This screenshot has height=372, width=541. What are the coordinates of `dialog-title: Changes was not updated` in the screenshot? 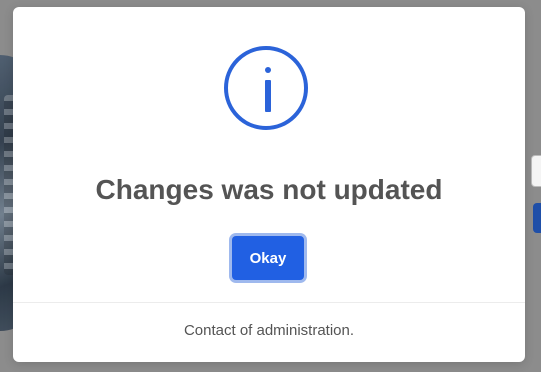 It's located at (269, 189).